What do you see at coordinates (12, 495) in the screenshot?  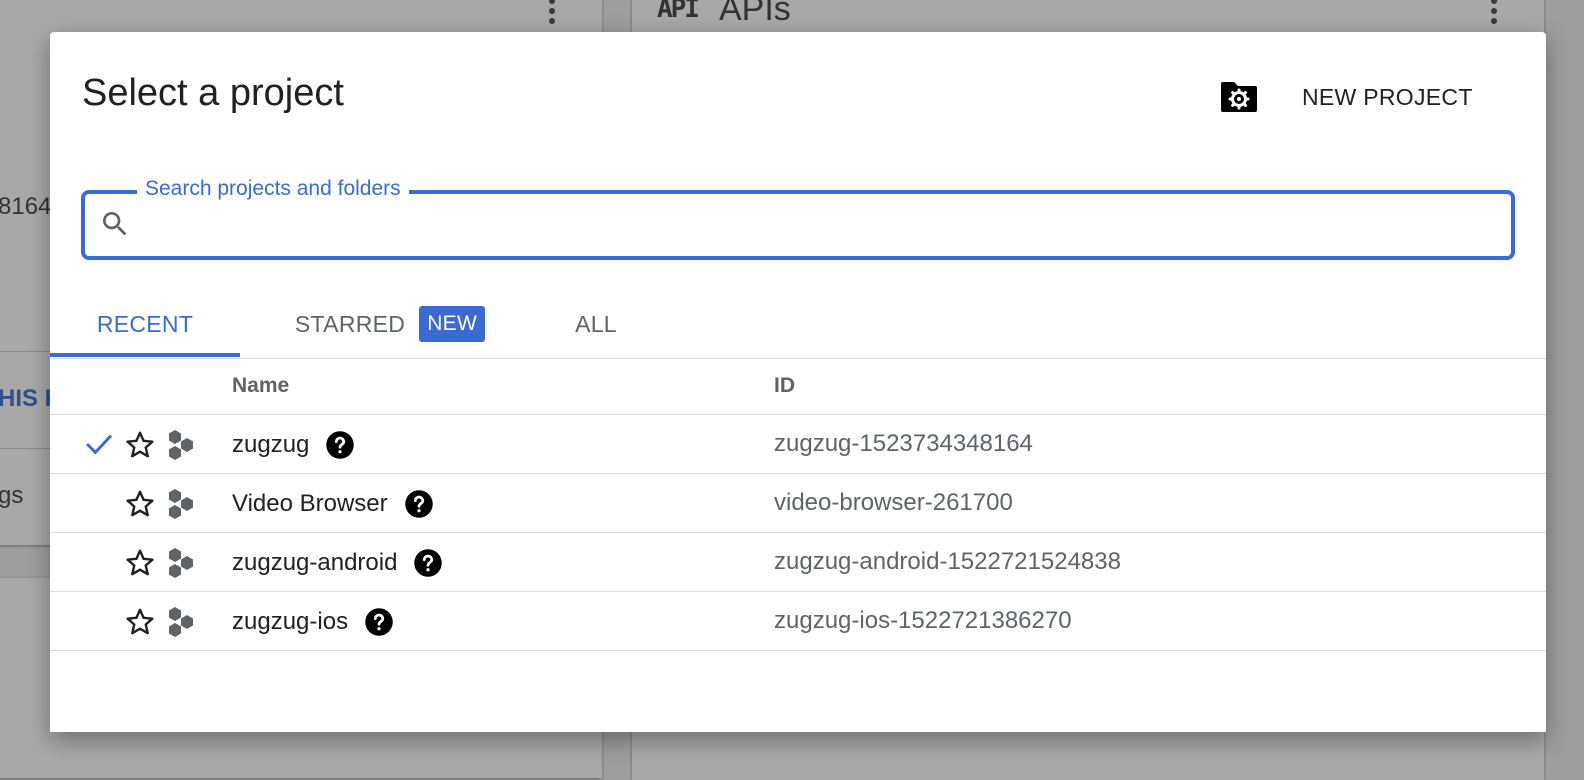 I see `background-partial-settings: gs` at bounding box center [12, 495].